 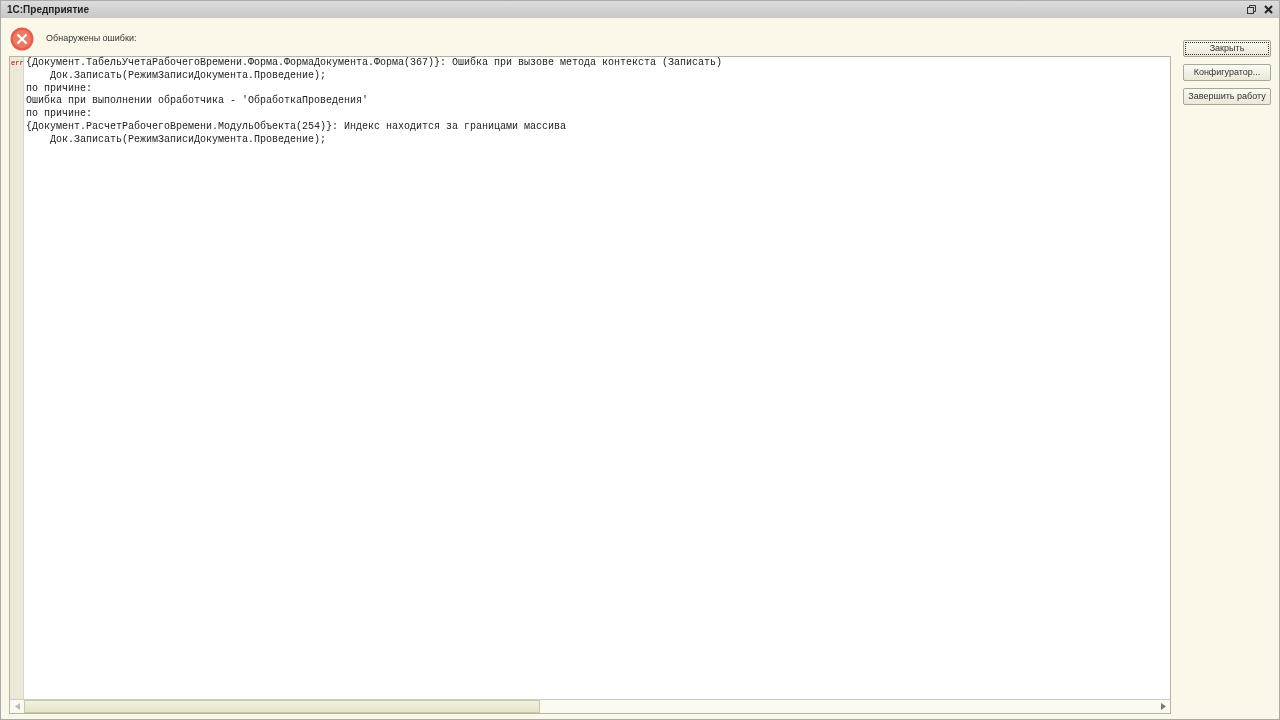 I want to click on dialog-button: Закрыть, so click(x=1227, y=48).